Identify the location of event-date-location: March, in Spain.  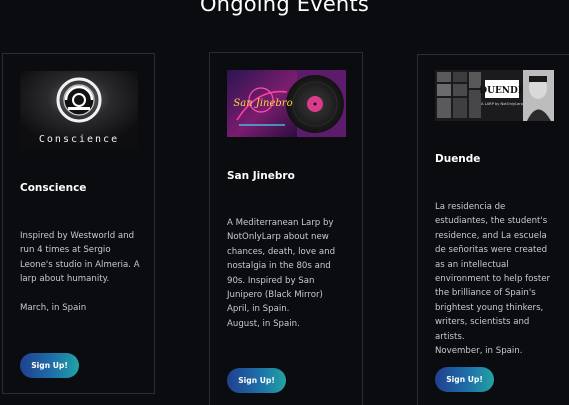
(53, 307).